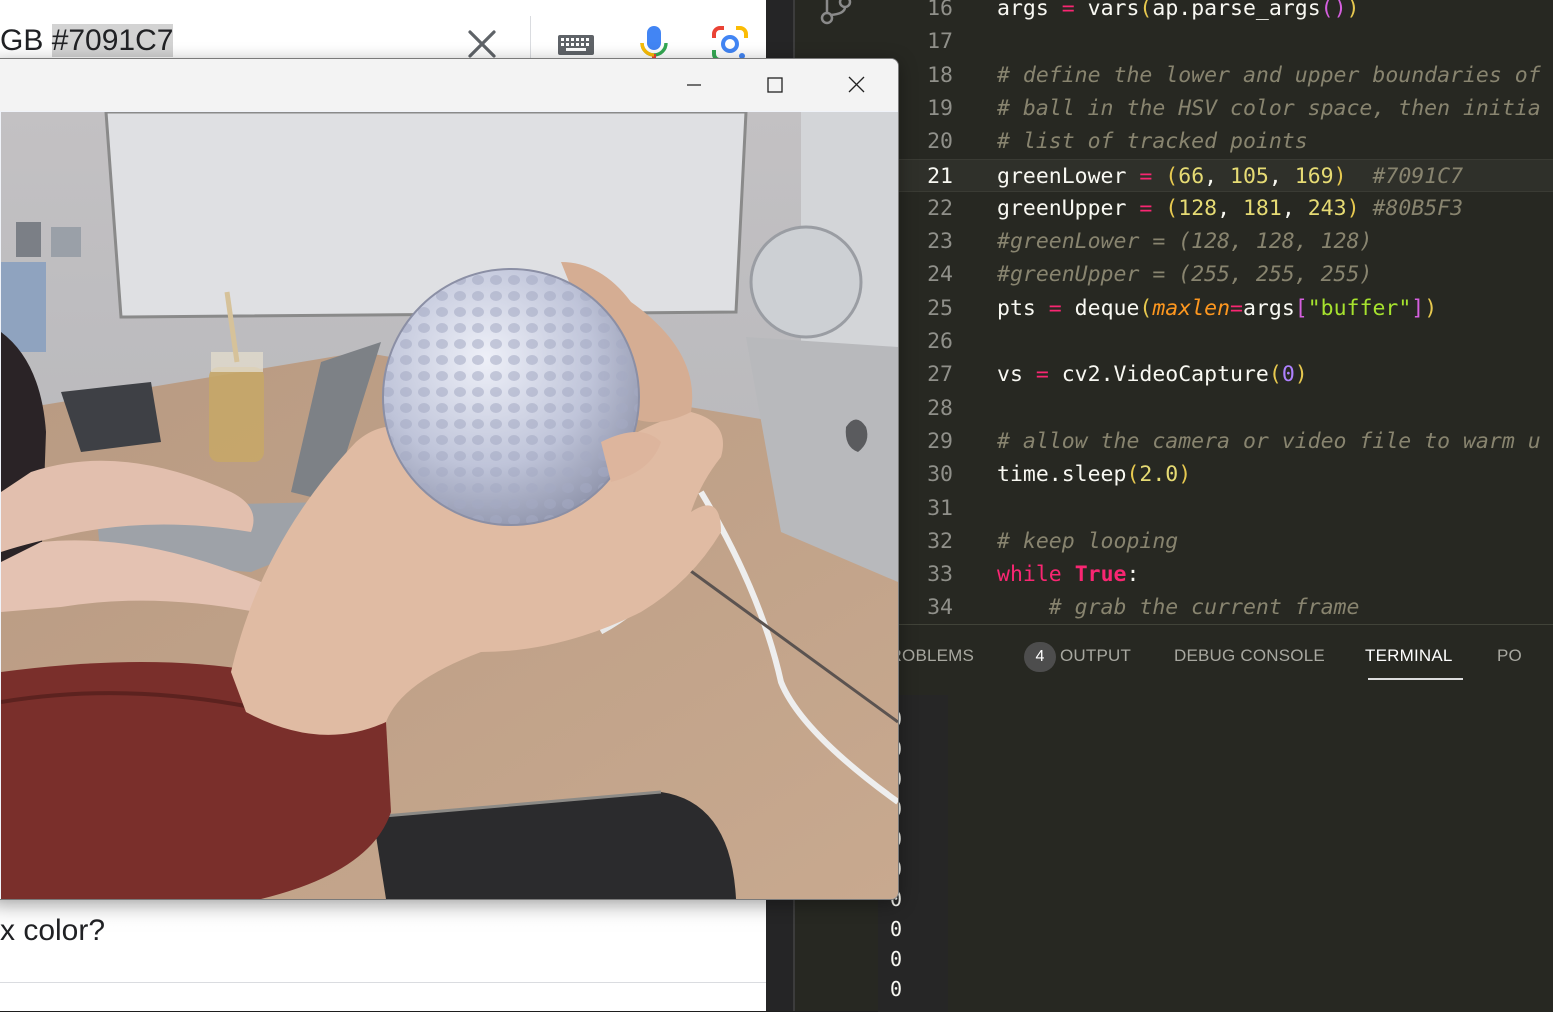 This screenshot has height=1012, width=1553. I want to click on search-query-prefix: GB, so click(26, 40).